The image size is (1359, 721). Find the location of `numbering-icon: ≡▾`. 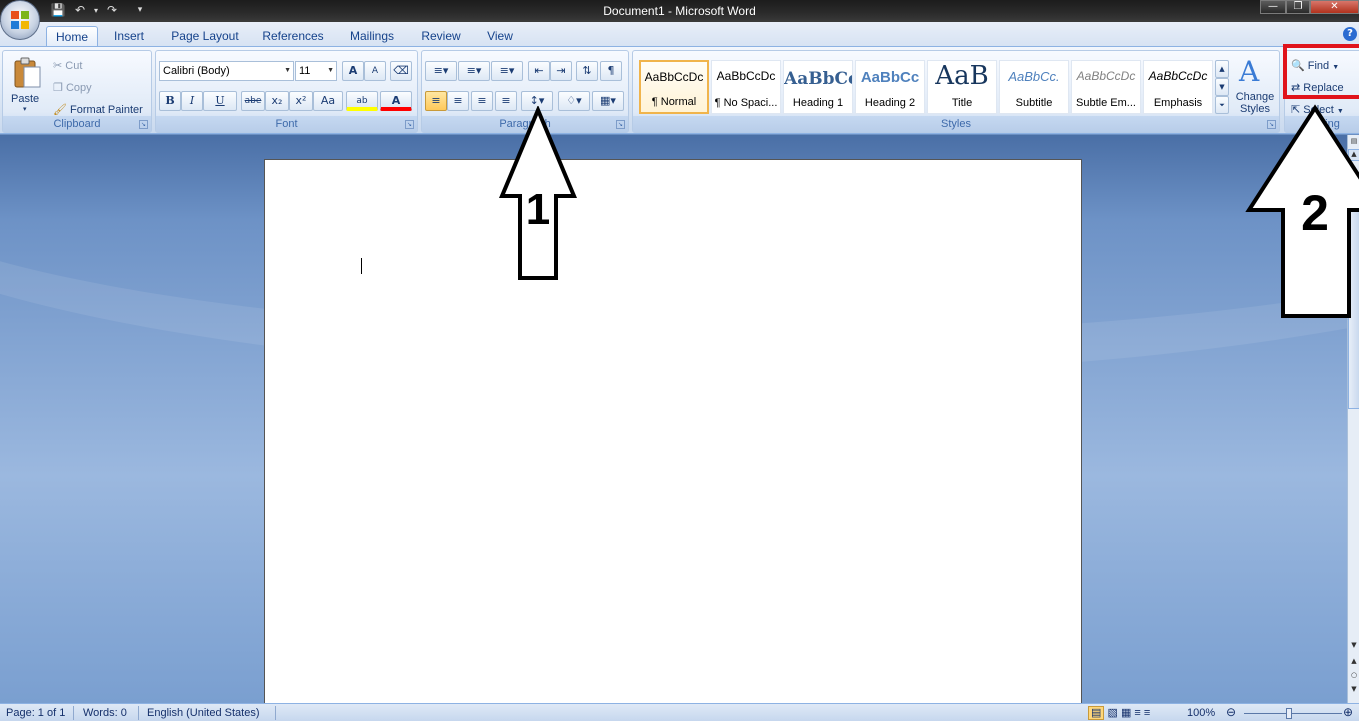

numbering-icon: ≡▾ is located at coordinates (474, 71).